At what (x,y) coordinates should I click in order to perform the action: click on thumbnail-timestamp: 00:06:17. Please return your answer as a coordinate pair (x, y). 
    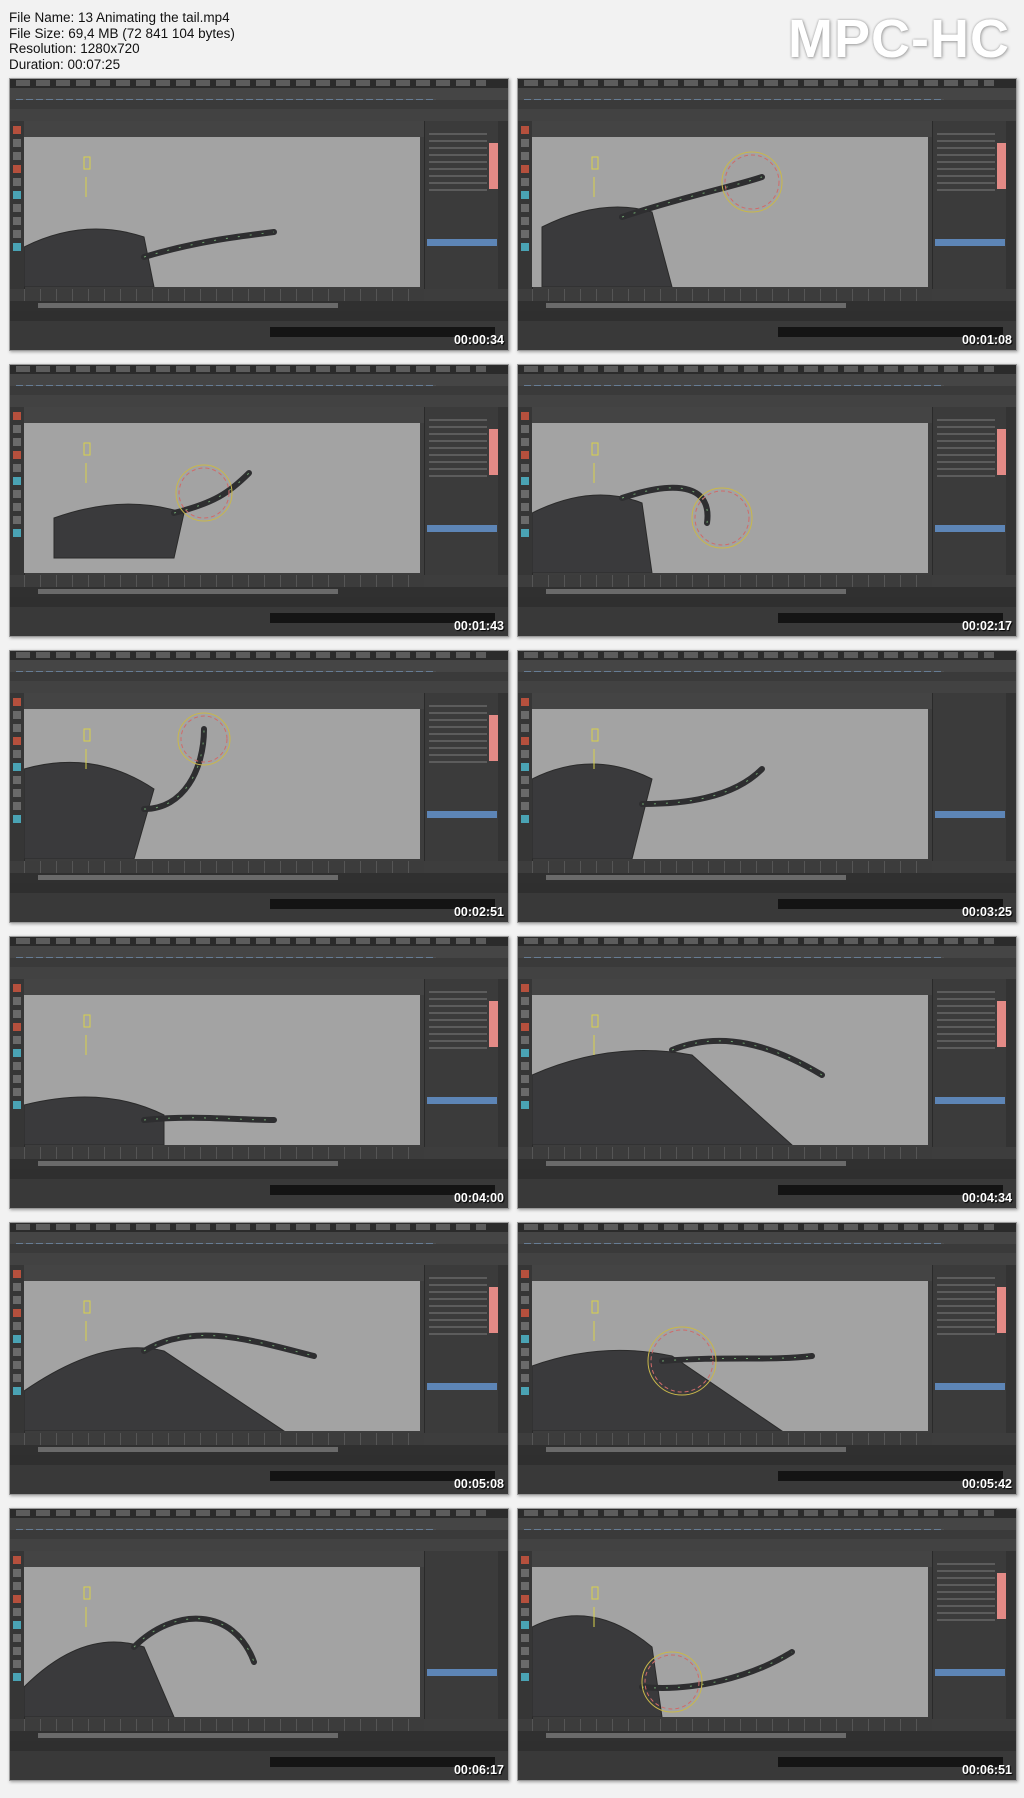
    Looking at the image, I should click on (478, 1770).